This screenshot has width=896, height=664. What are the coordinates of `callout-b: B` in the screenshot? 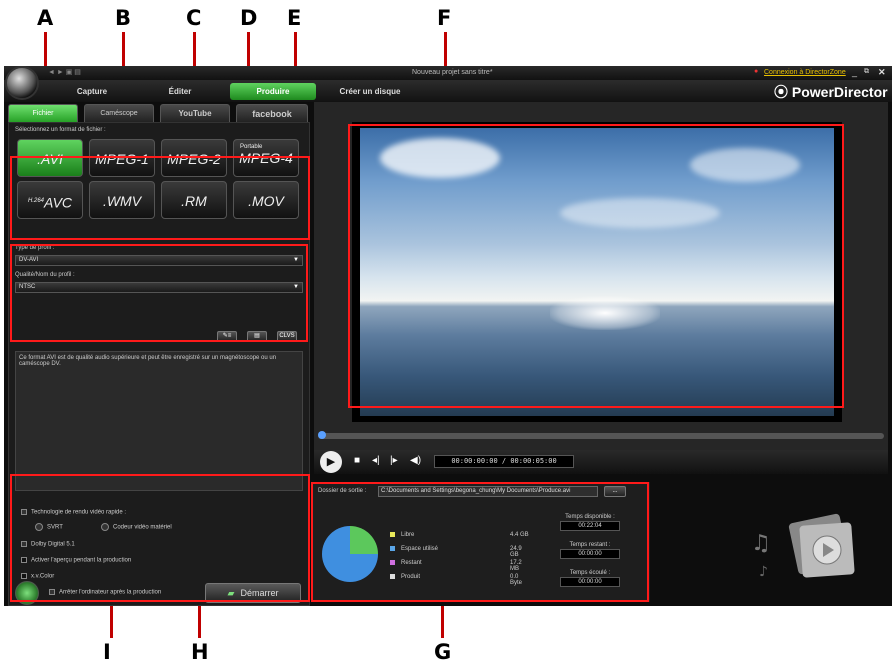 It's located at (123, 18).